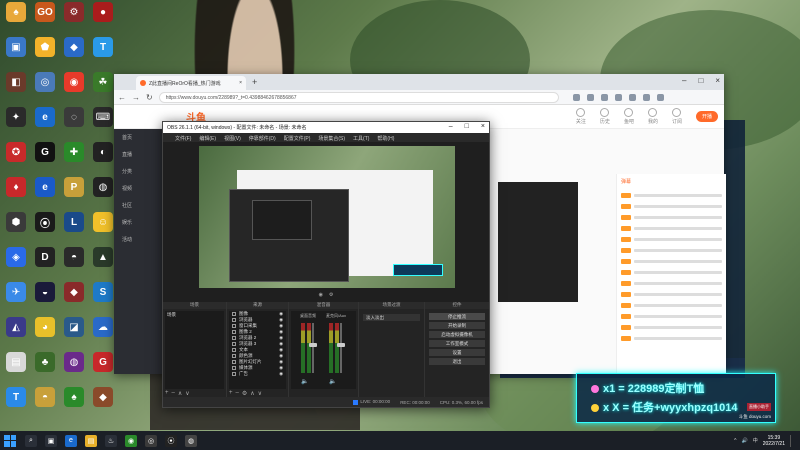 The height and width of the screenshot is (450, 800). I want to click on desktop-icon: ✦, so click(16, 117).